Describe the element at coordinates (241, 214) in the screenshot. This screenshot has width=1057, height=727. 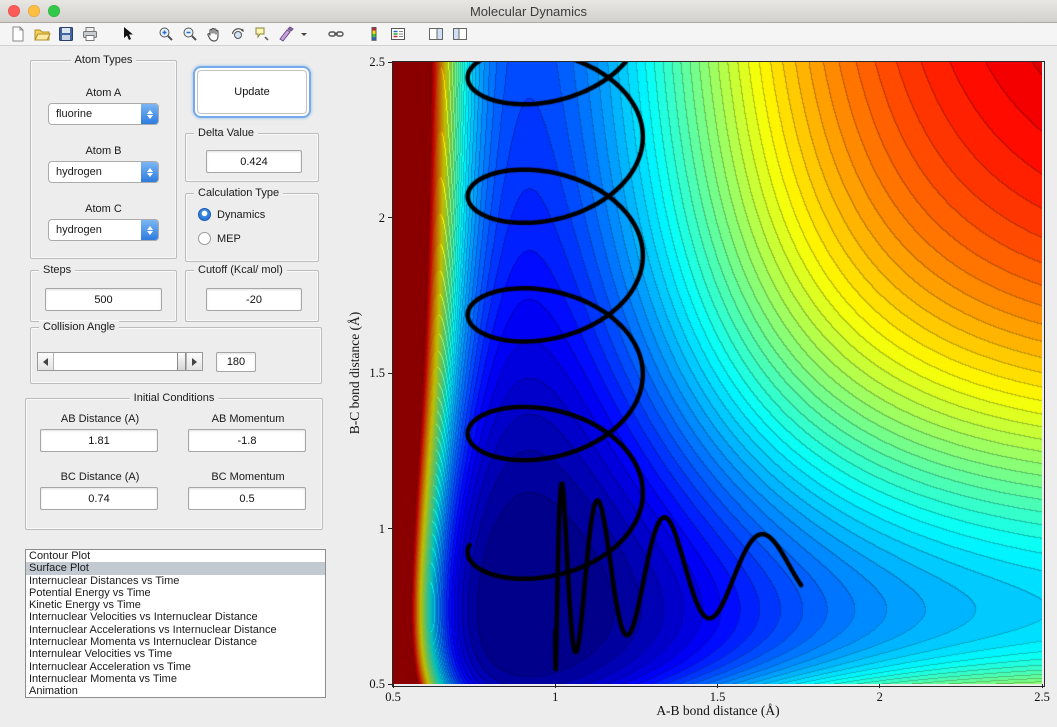
I see `radio-dynamics-label: Dynamics` at that location.